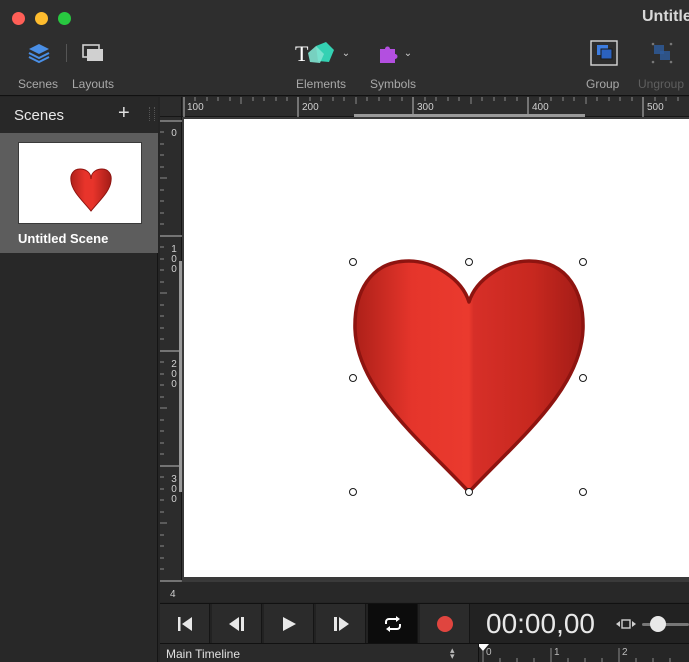  I want to click on sidebar-resize-grip, so click(152, 114).